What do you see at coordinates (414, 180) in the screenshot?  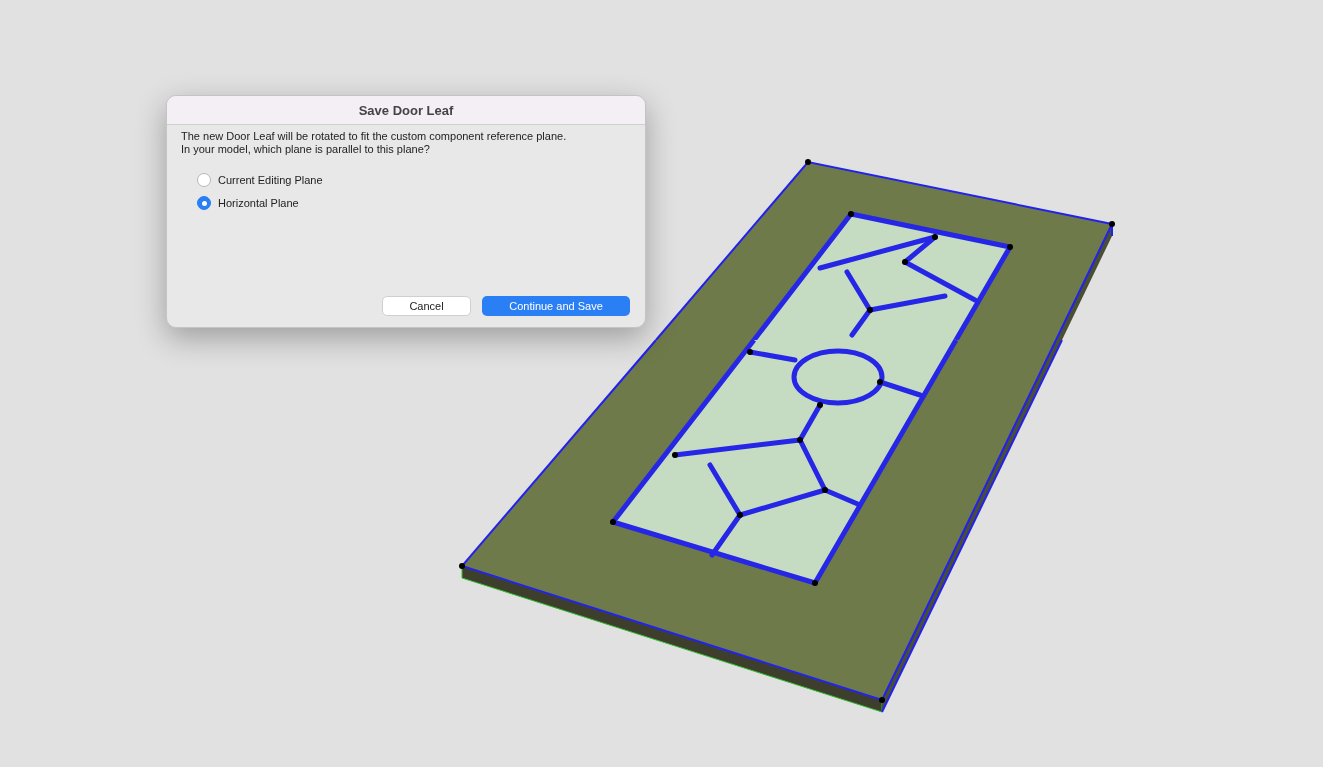 I see `radio-option: Current Editing Plane` at bounding box center [414, 180].